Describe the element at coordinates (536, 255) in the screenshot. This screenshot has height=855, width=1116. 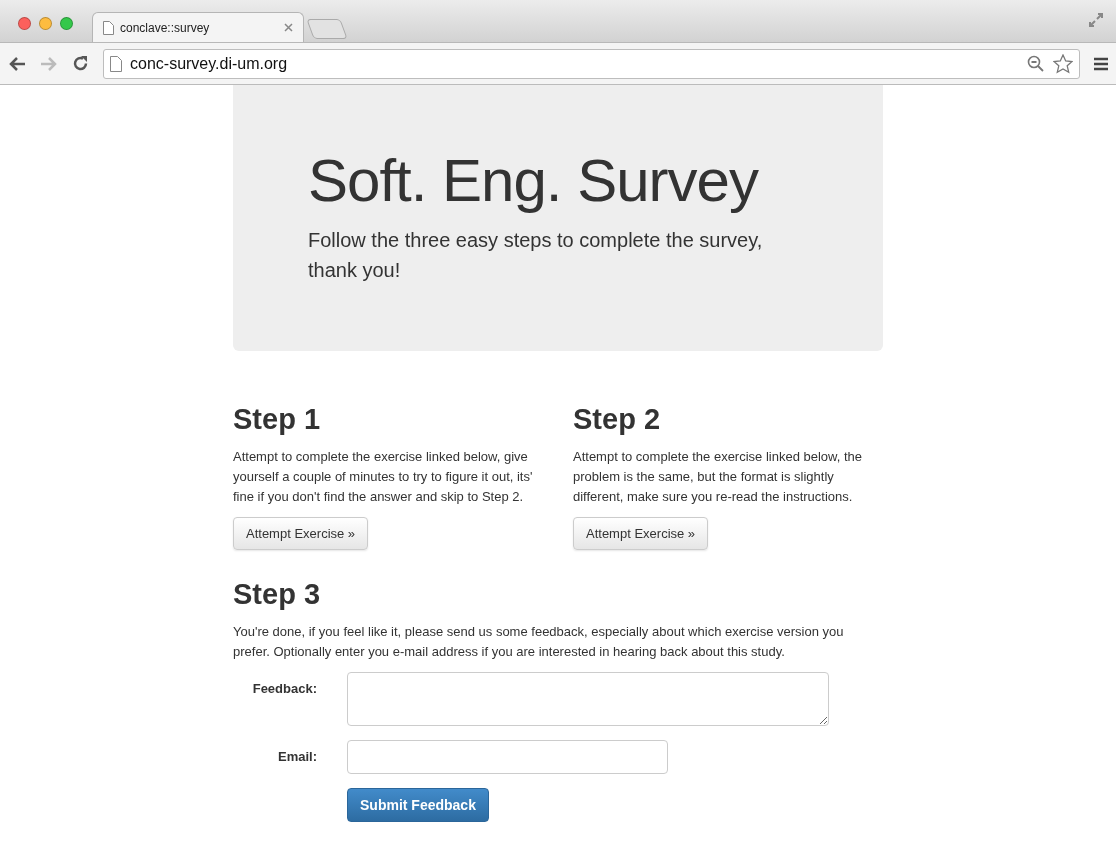
I see `hero-subtitle: Follow the three easy steps to complete the survey, thank you!` at that location.